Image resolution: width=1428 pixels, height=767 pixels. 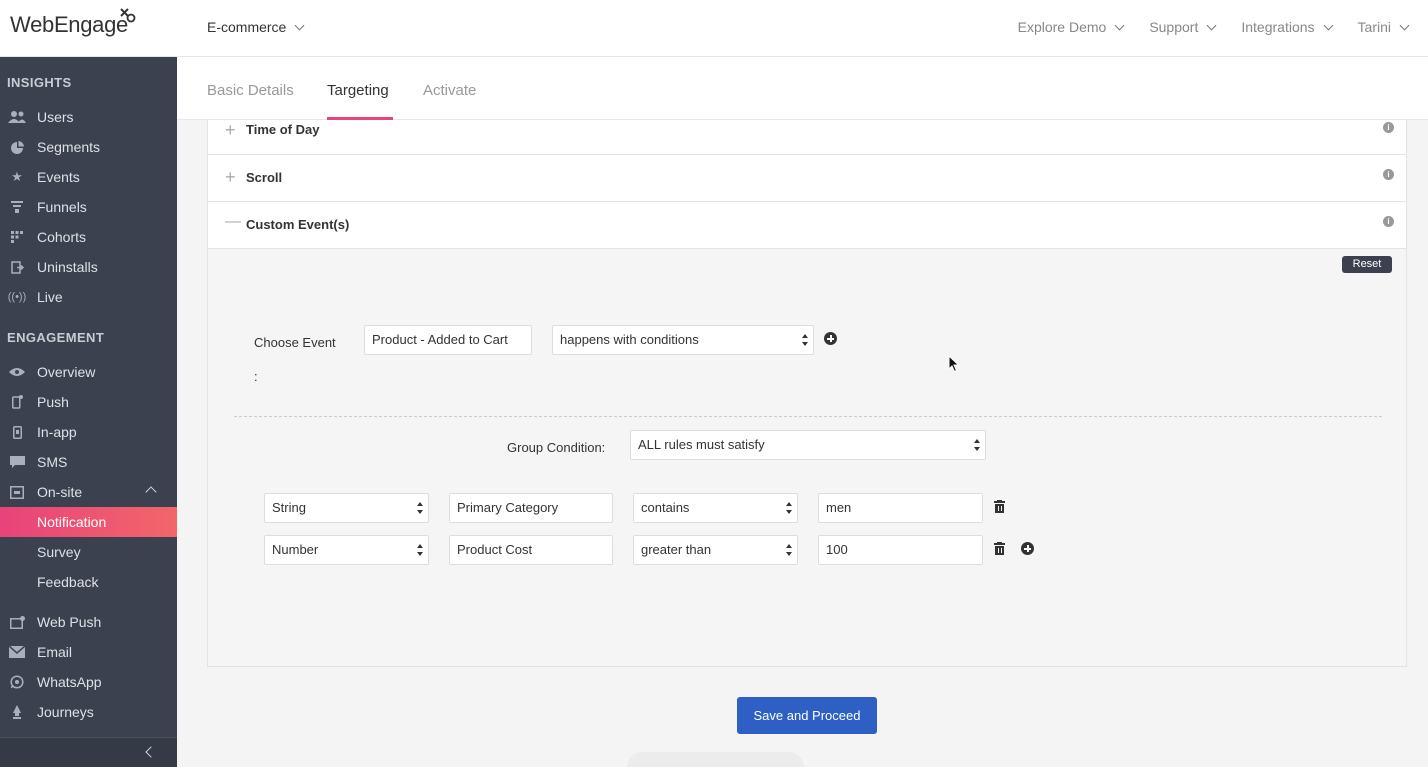 I want to click on nav-user-menu: Tarini, so click(x=1384, y=27).